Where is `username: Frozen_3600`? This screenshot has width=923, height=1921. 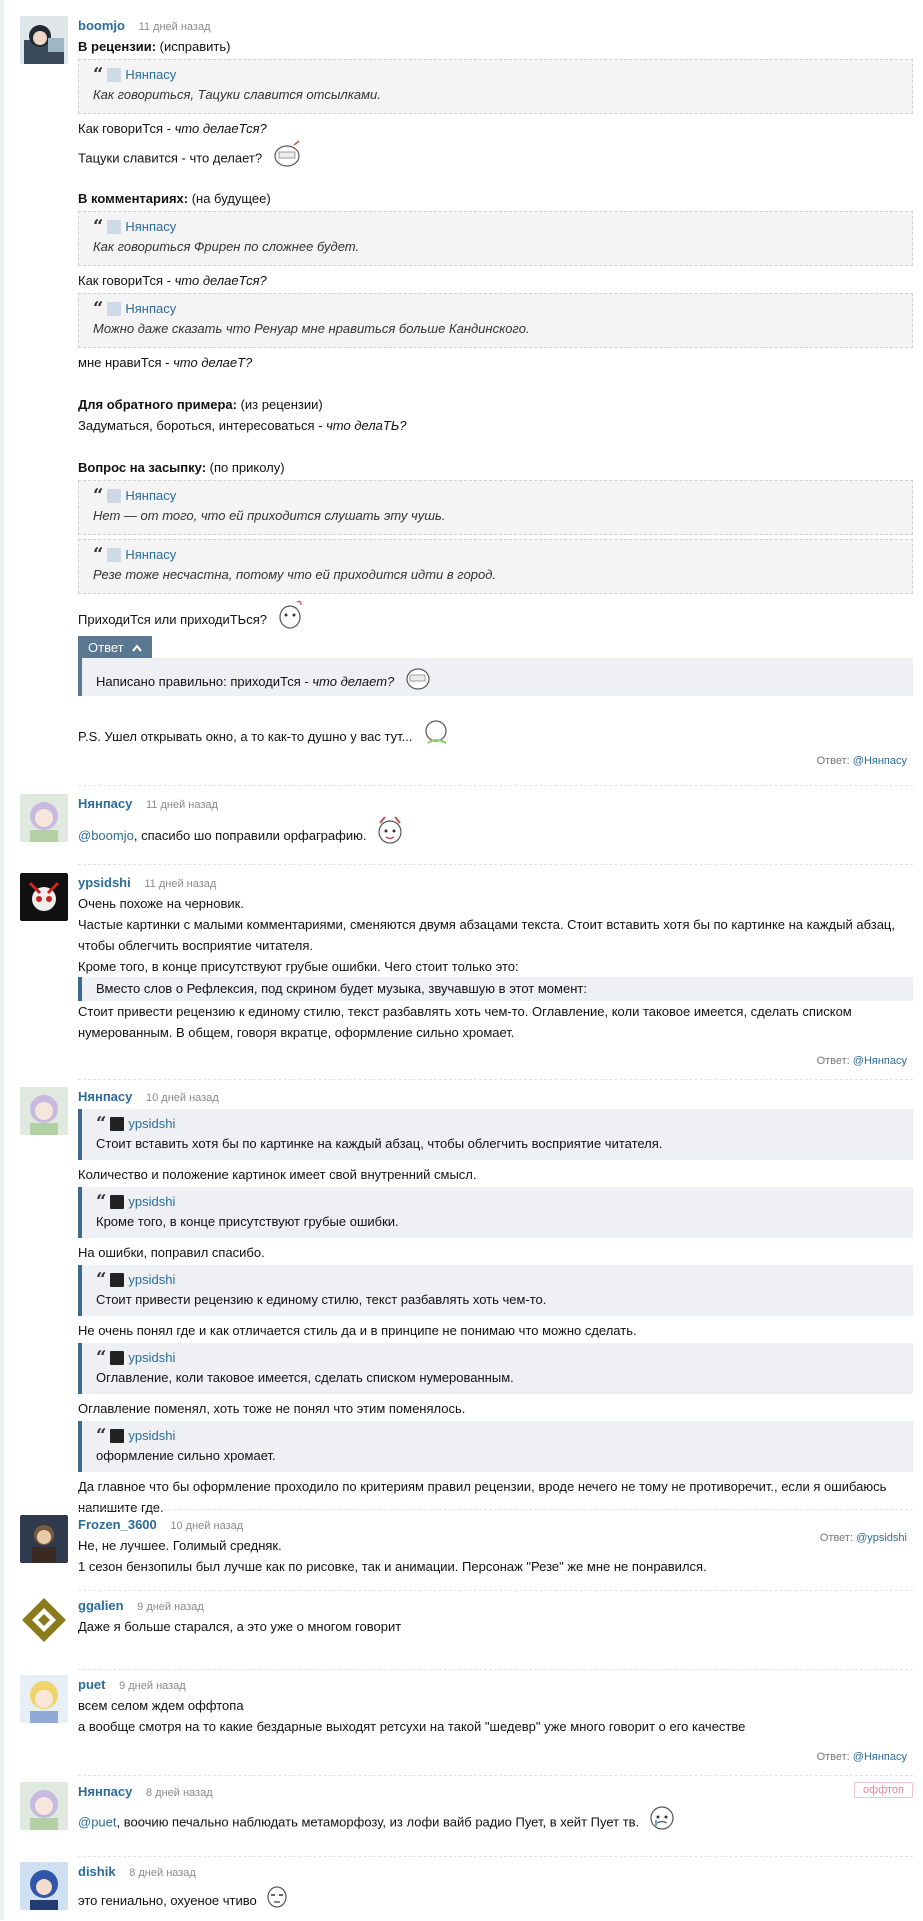 username: Frozen_3600 is located at coordinates (117, 1524).